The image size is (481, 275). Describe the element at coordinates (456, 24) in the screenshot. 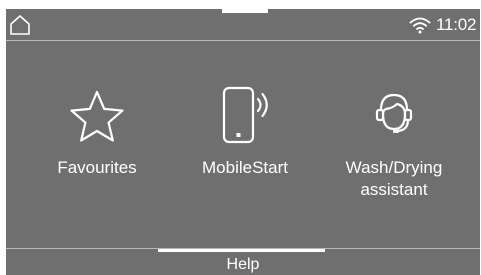

I see `clock-time: 11:02` at that location.